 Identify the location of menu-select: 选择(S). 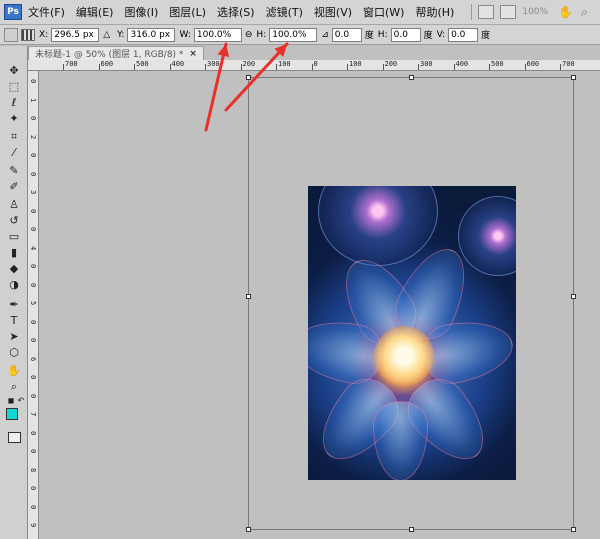
(236, 12).